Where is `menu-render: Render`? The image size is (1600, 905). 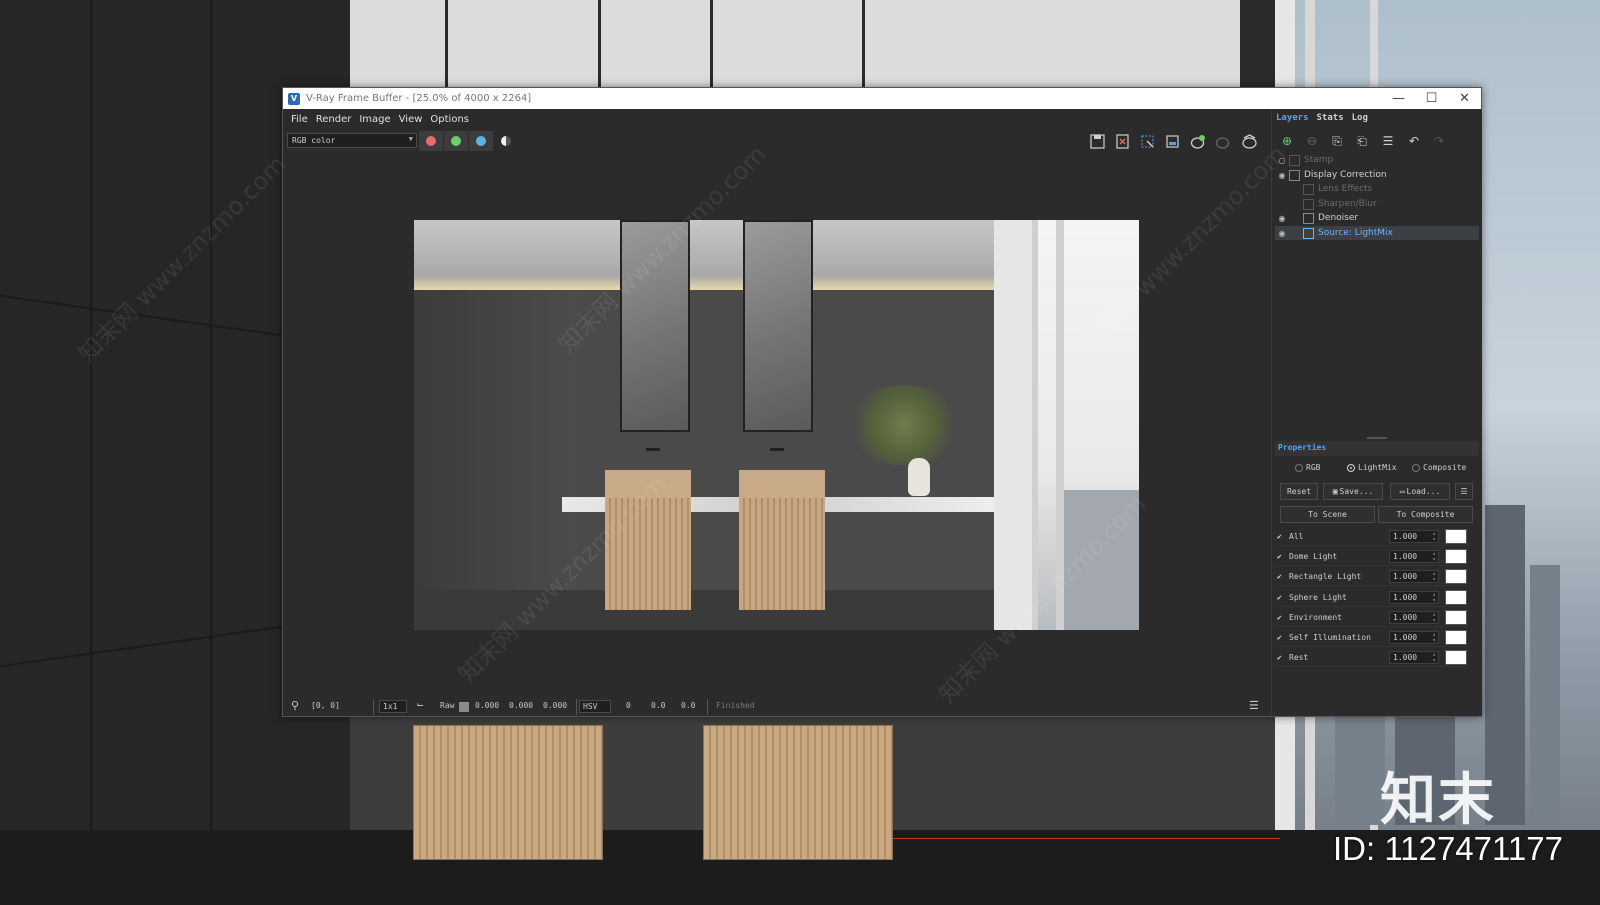
menu-render: Render is located at coordinates (334, 119).